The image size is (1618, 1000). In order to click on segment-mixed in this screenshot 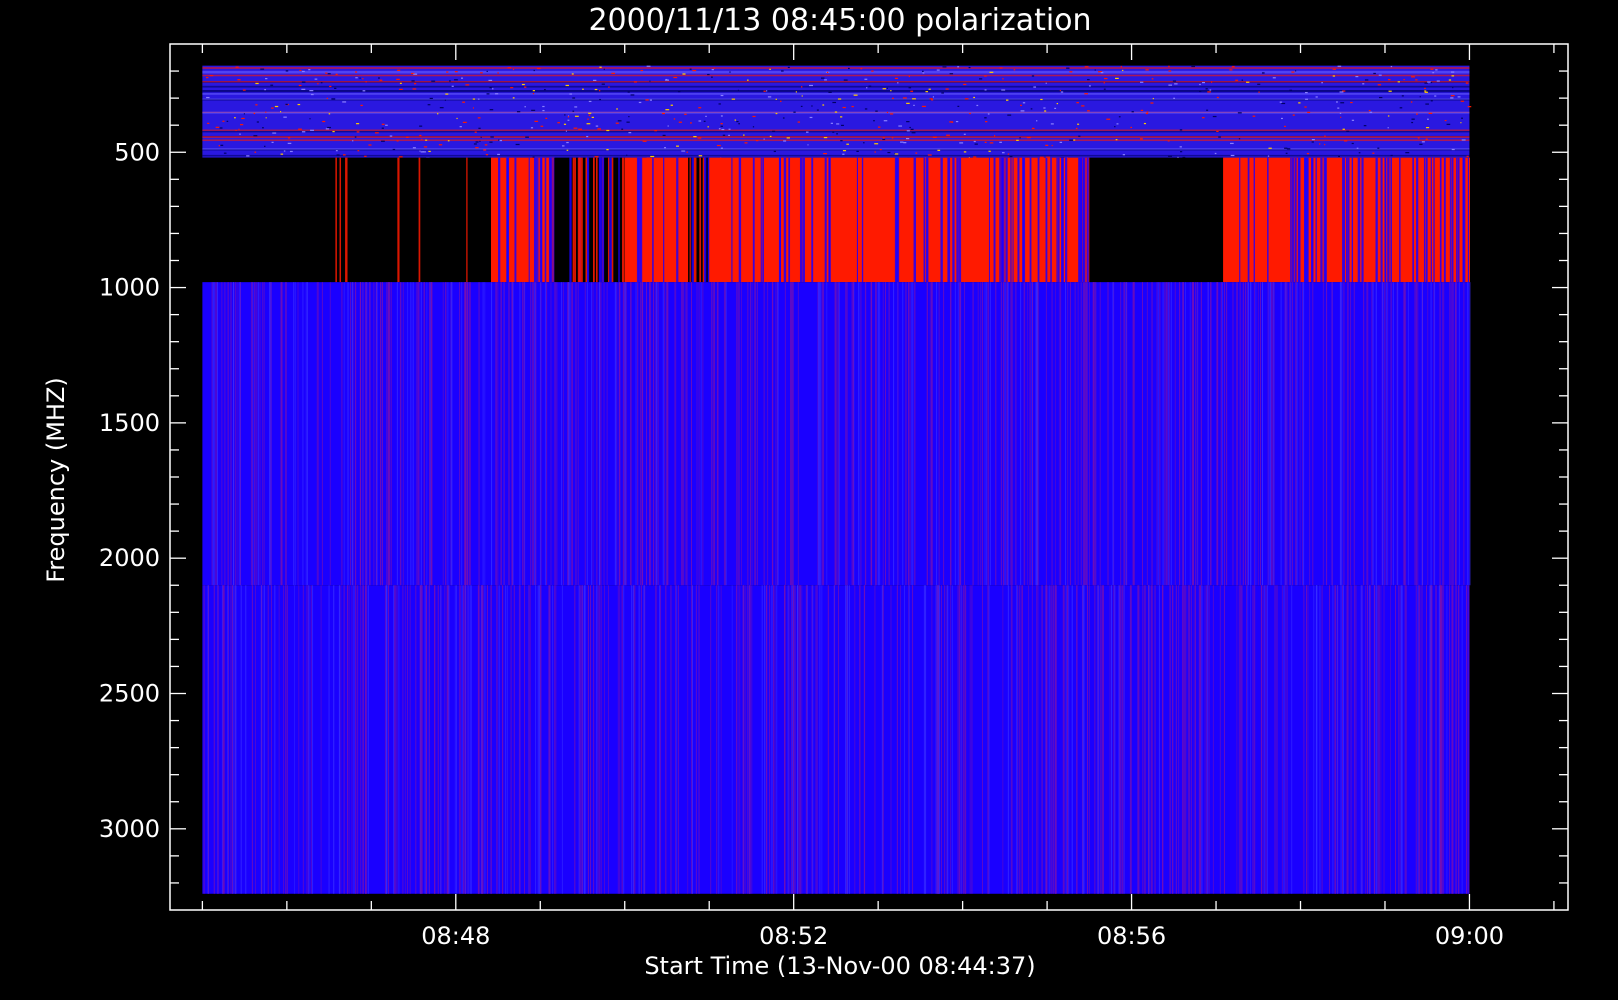, I will do `click(699, 220)`.